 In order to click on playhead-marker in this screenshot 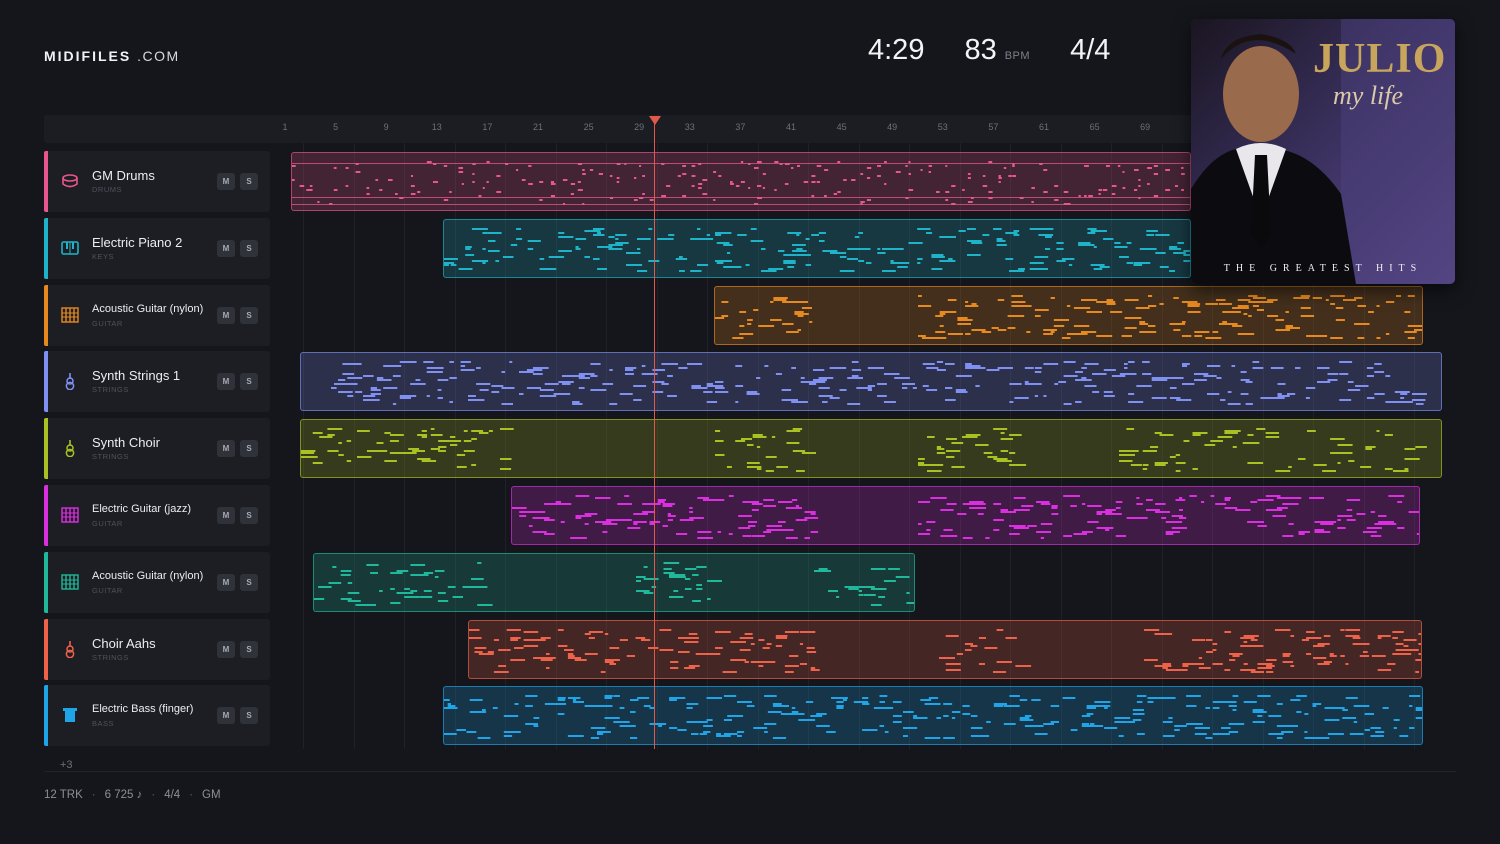, I will do `click(655, 120)`.